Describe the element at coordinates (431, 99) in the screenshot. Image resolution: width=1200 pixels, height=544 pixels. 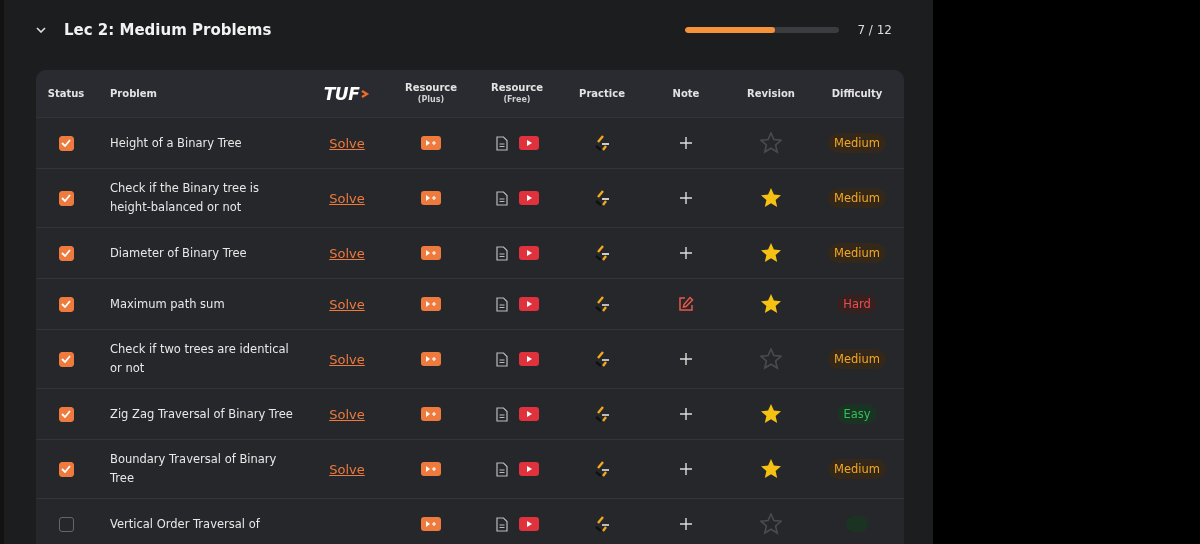
I see `column-subheader: (Plus)` at that location.